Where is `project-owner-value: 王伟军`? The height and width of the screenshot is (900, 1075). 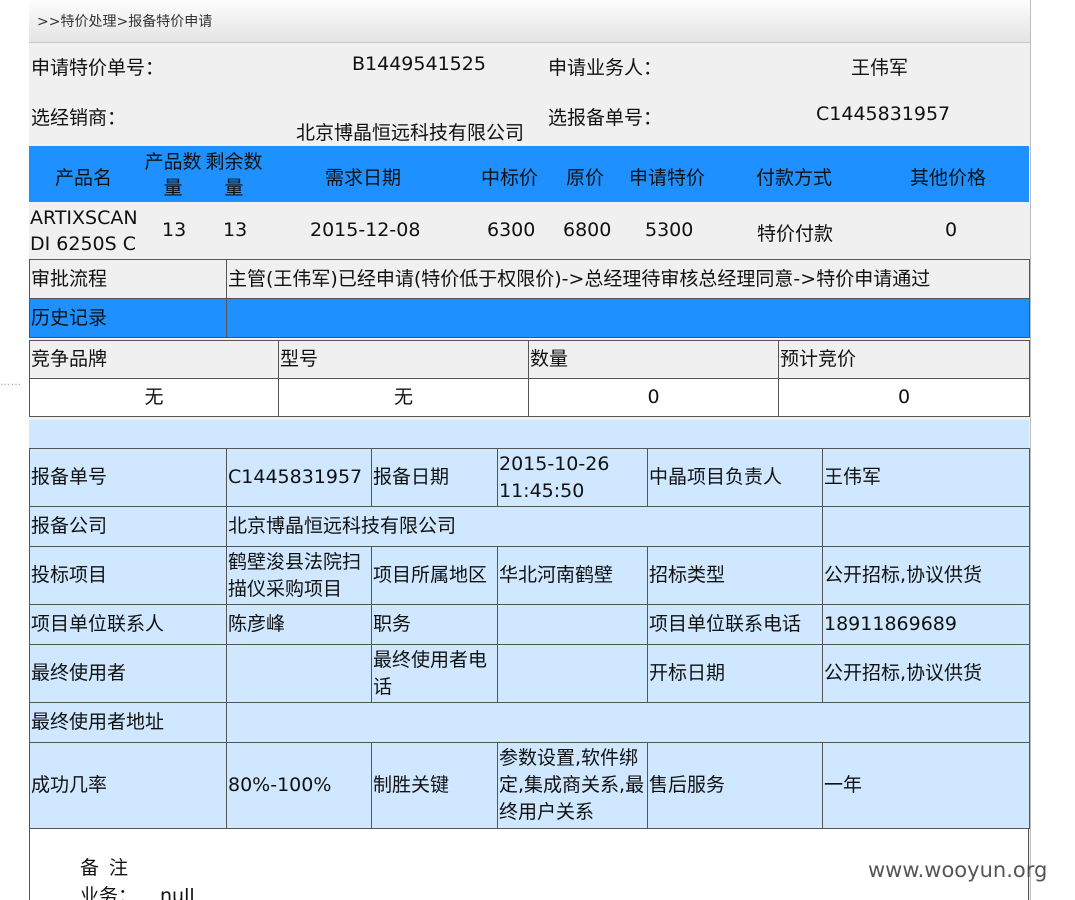 project-owner-value: 王伟军 is located at coordinates (926, 477).